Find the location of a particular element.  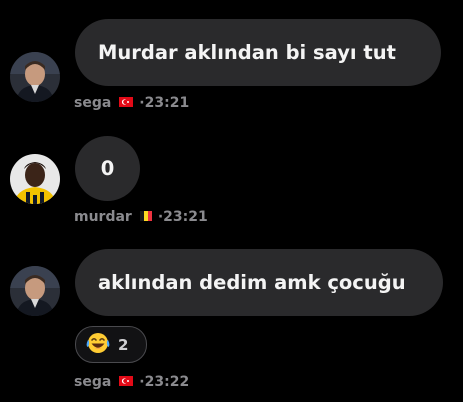

reaction-badge: 2 is located at coordinates (111, 344).